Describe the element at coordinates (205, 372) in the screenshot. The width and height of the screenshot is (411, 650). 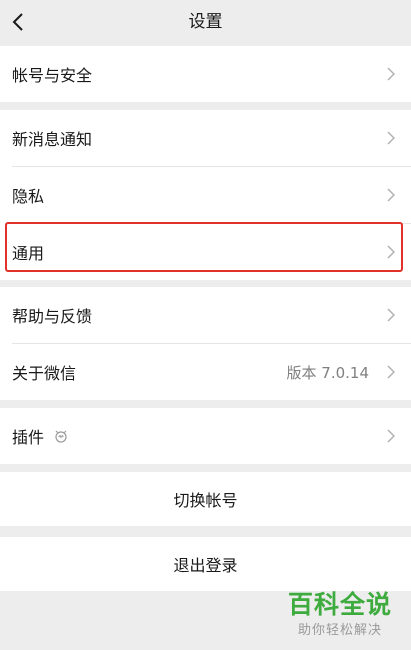
I see `row-about-wechat: 关于微信 版本 7.0.14` at that location.